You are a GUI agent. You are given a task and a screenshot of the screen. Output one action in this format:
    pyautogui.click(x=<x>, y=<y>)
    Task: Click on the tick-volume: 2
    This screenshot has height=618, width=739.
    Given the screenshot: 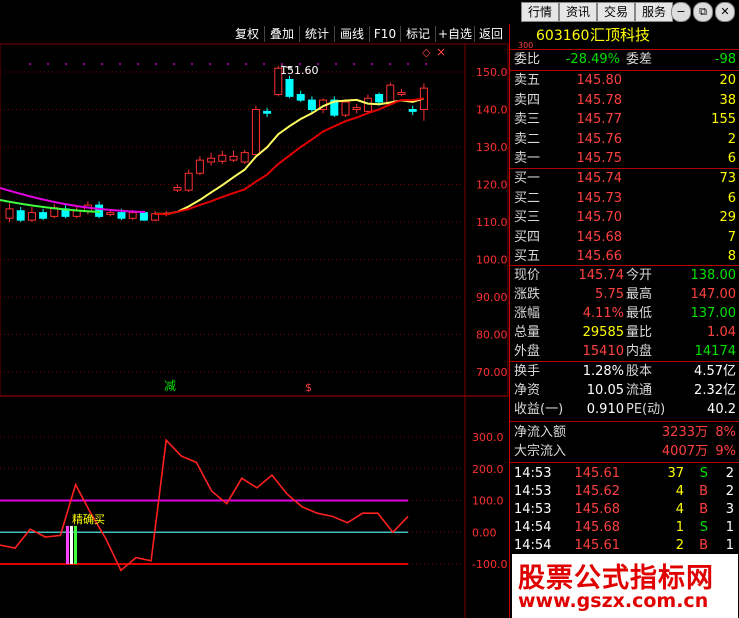 What is the action you would take?
    pyautogui.click(x=679, y=545)
    